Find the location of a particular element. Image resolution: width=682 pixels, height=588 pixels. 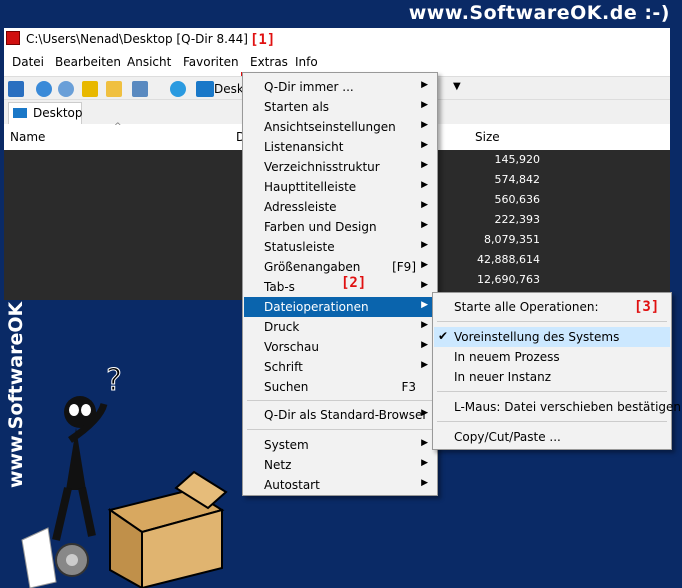

title-bar: C:\Users\Nenad\Desktop [Q-Dir 8.44] is located at coordinates (337, 39).